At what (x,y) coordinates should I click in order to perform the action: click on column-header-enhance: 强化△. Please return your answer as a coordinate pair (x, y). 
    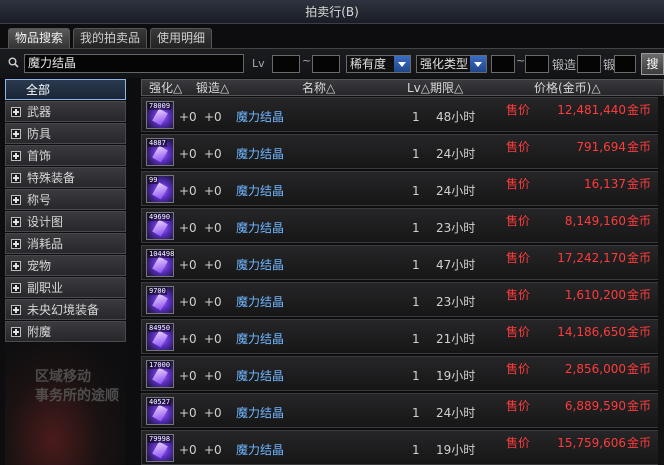
    Looking at the image, I should click on (165, 88).